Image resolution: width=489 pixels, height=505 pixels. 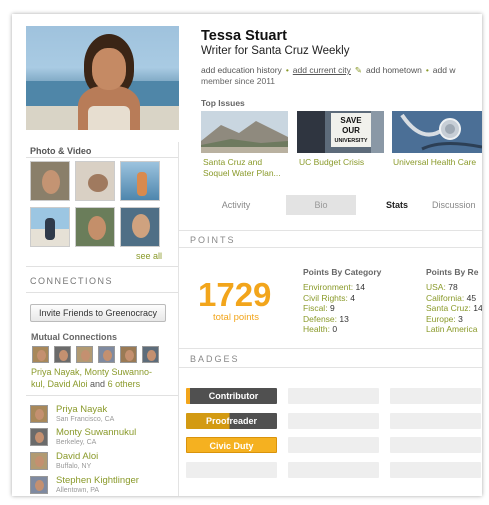 What do you see at coordinates (444, 318) in the screenshot?
I see `region-row: Europe: 3` at bounding box center [444, 318].